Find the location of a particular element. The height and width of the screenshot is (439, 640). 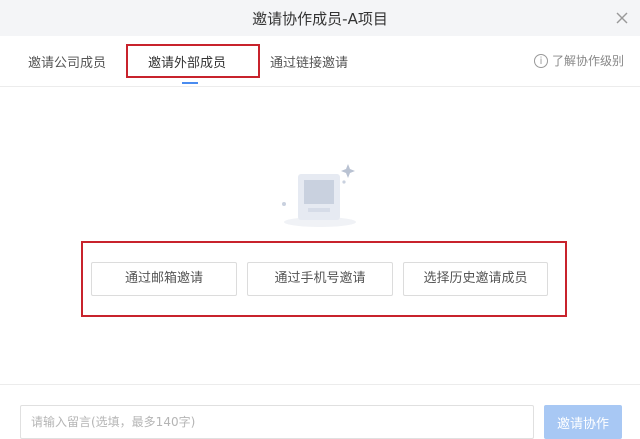

tab-bar: 邀请公司成员 邀请外部成员 通过链接邀请 i 了解协作级别 is located at coordinates (320, 61).